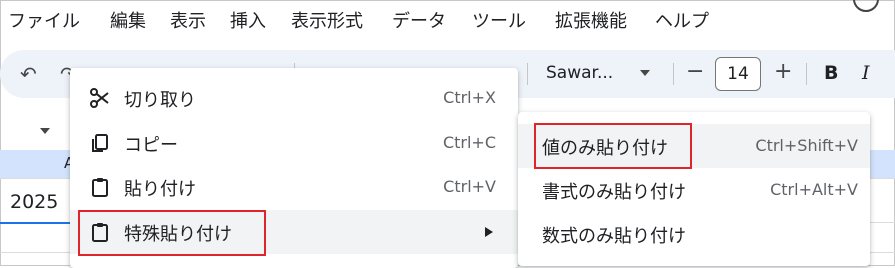  What do you see at coordinates (645, 73) in the screenshot?
I see `chevron-down-icon` at bounding box center [645, 73].